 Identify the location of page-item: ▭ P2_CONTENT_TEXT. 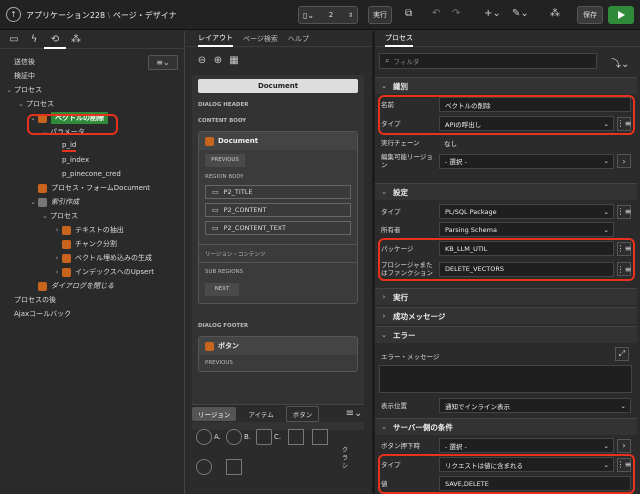
(278, 228).